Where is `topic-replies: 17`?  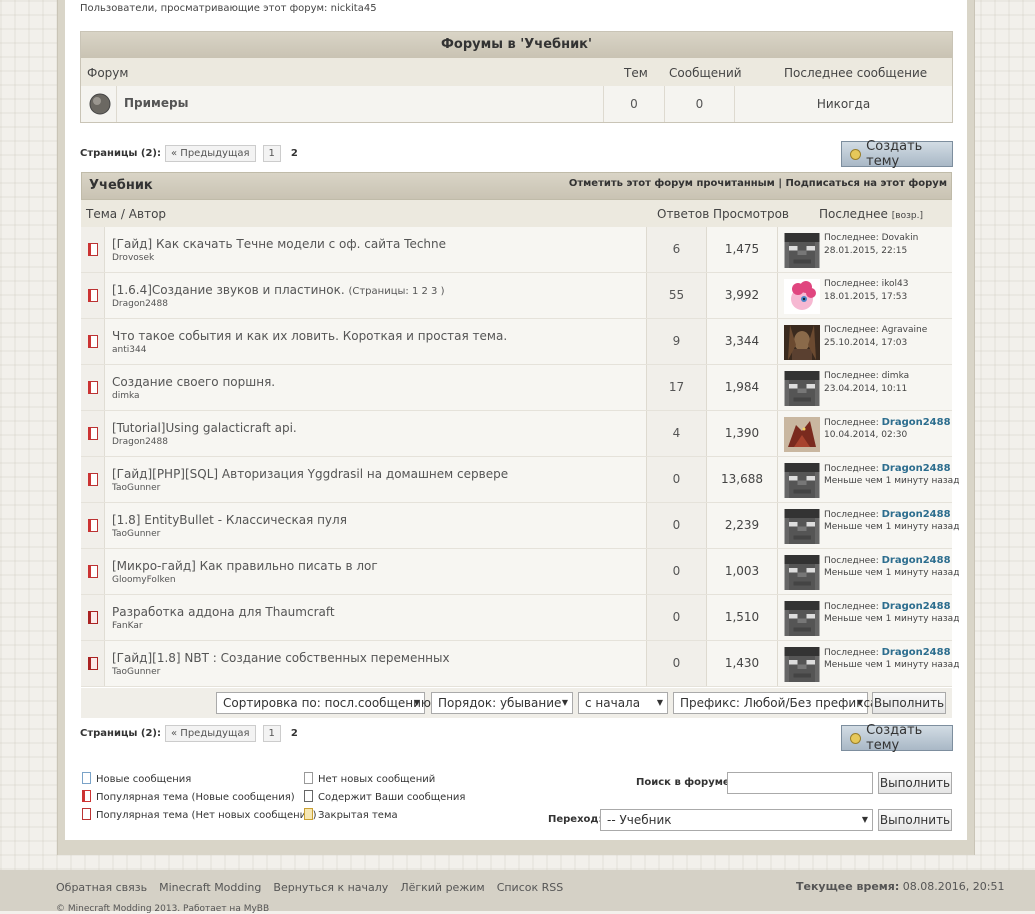 topic-replies: 17 is located at coordinates (677, 387).